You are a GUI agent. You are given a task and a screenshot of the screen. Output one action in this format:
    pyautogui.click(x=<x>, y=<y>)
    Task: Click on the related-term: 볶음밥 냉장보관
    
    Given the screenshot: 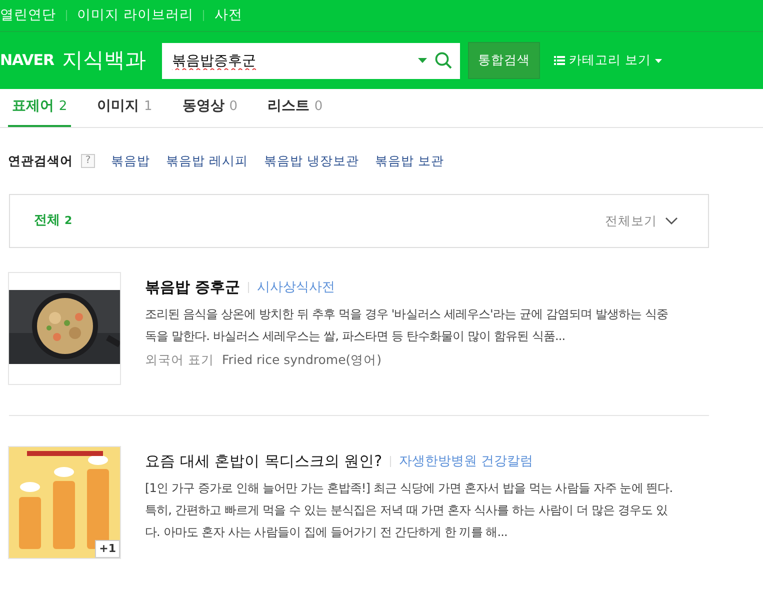 What is the action you would take?
    pyautogui.click(x=311, y=161)
    